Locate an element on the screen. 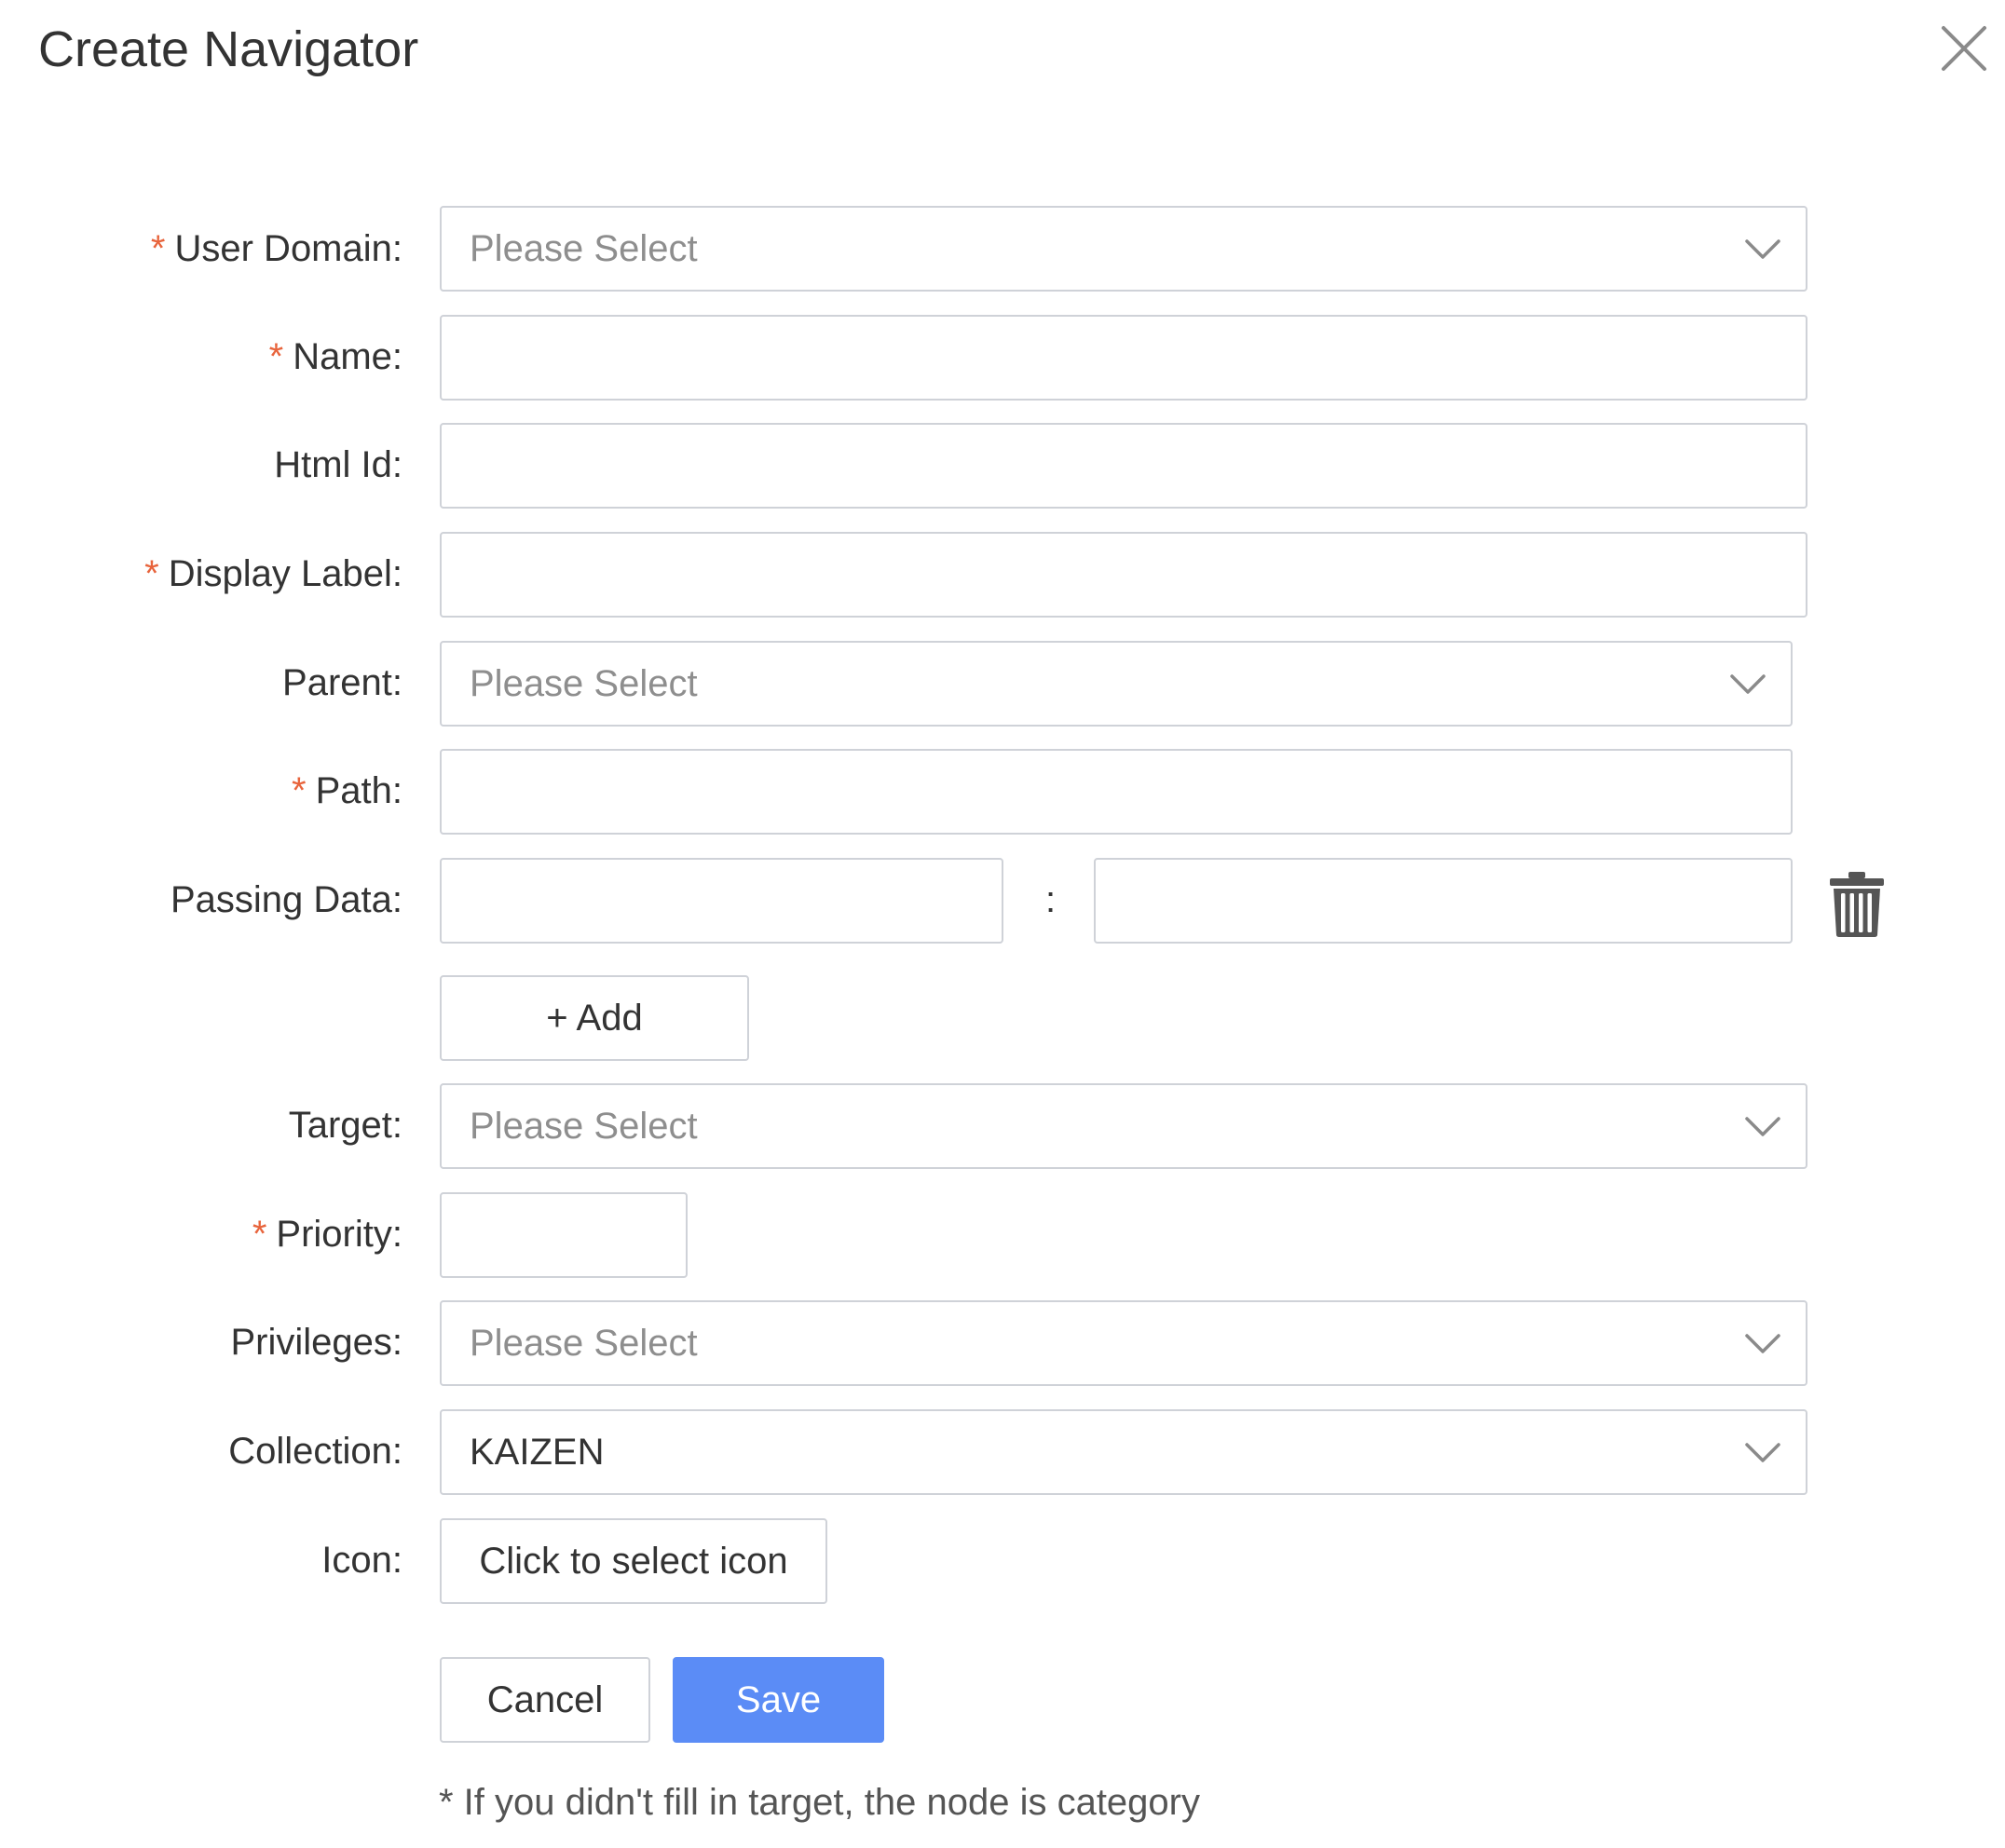 This screenshot has width=2005, height=1848. close-icon is located at coordinates (1964, 48).